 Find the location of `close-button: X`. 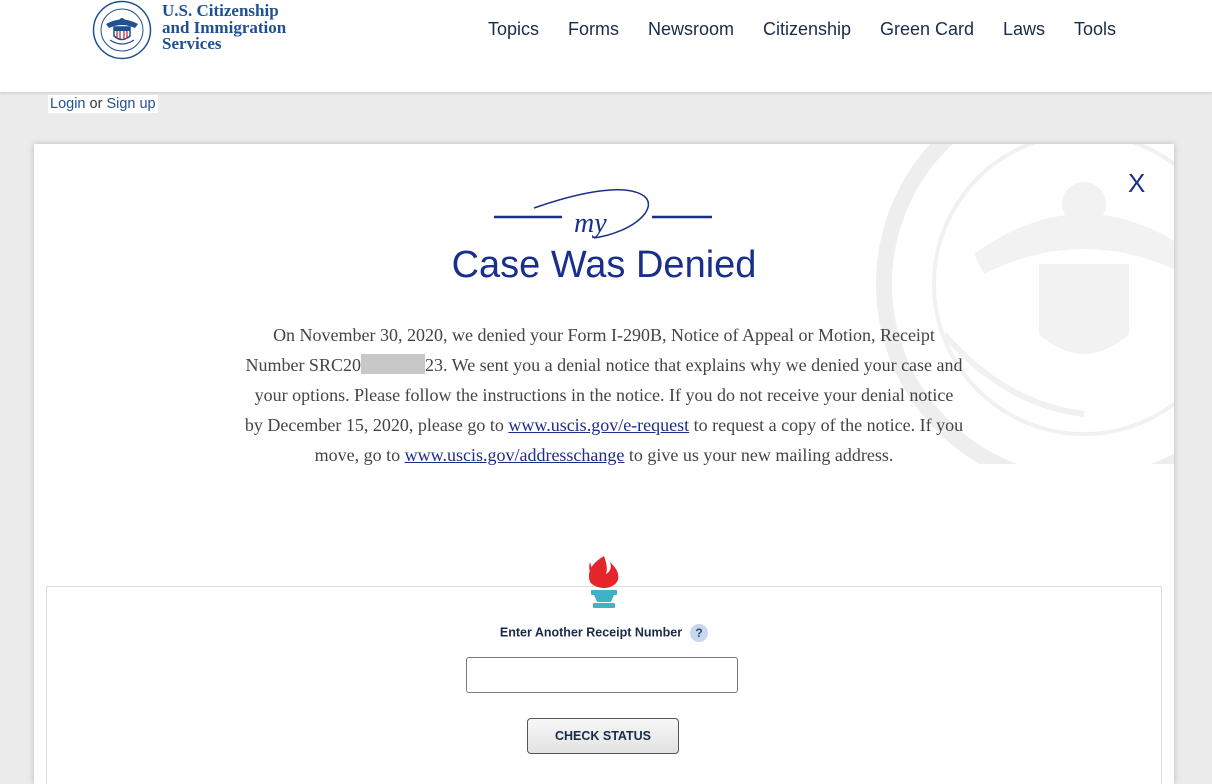

close-button: X is located at coordinates (1136, 183).